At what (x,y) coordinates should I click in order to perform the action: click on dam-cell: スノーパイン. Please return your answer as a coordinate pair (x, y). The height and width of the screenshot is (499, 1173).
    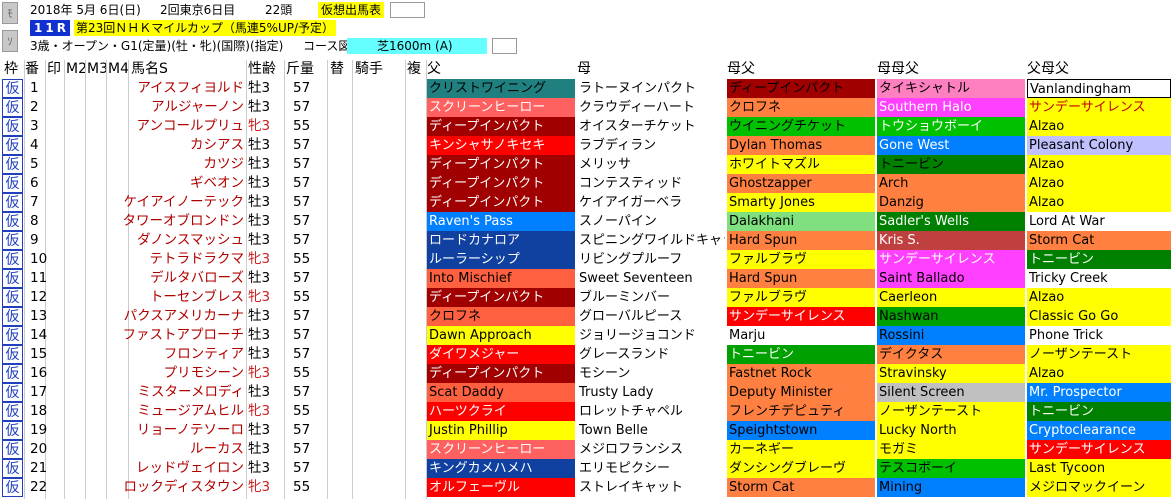
    Looking at the image, I should click on (651, 221).